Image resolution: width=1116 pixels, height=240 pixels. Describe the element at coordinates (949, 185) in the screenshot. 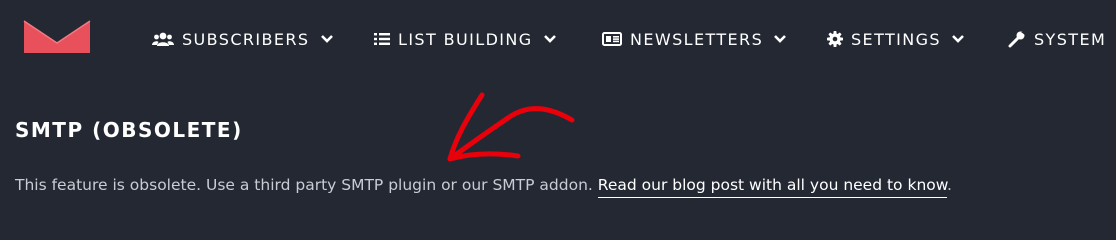

I see `trailing-period: .` at that location.